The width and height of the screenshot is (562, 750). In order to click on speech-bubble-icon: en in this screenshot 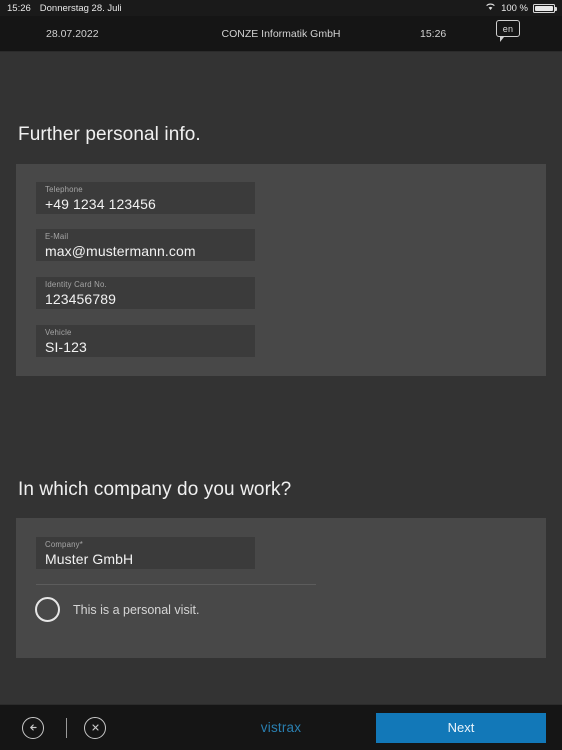, I will do `click(508, 28)`.